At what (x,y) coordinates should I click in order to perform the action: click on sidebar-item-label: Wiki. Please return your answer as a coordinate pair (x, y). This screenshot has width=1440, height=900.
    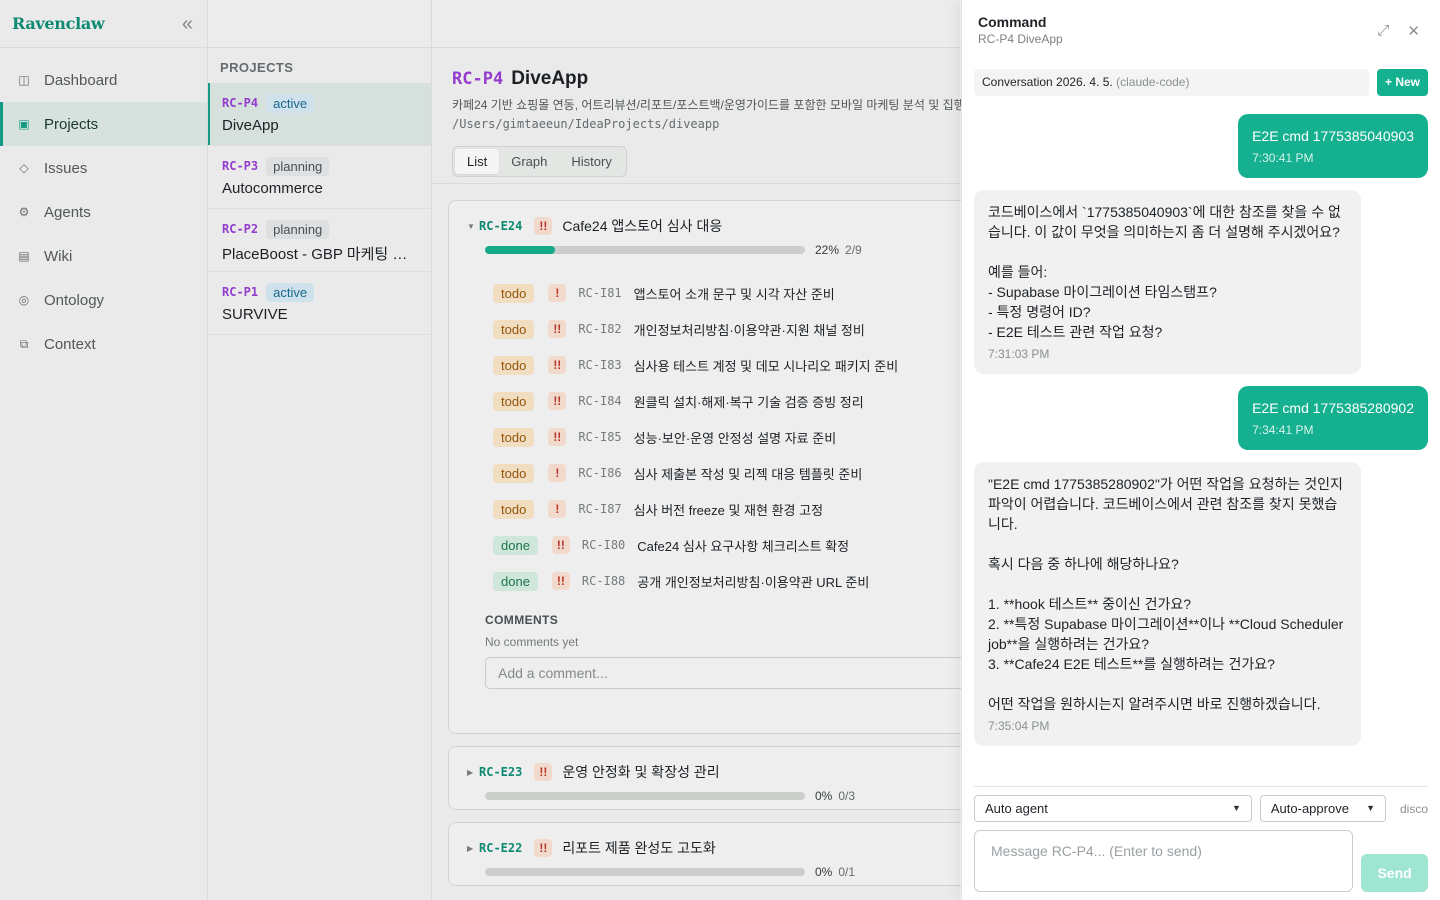
    Looking at the image, I should click on (58, 256).